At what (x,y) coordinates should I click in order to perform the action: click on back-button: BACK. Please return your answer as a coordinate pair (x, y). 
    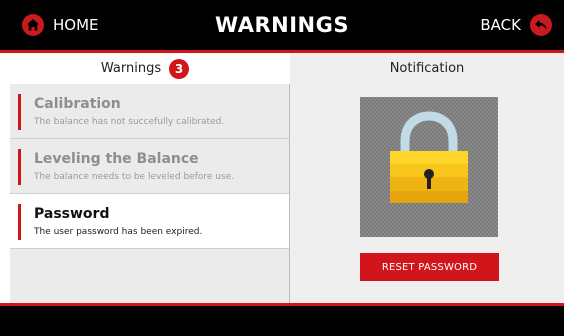
    Looking at the image, I should click on (516, 25).